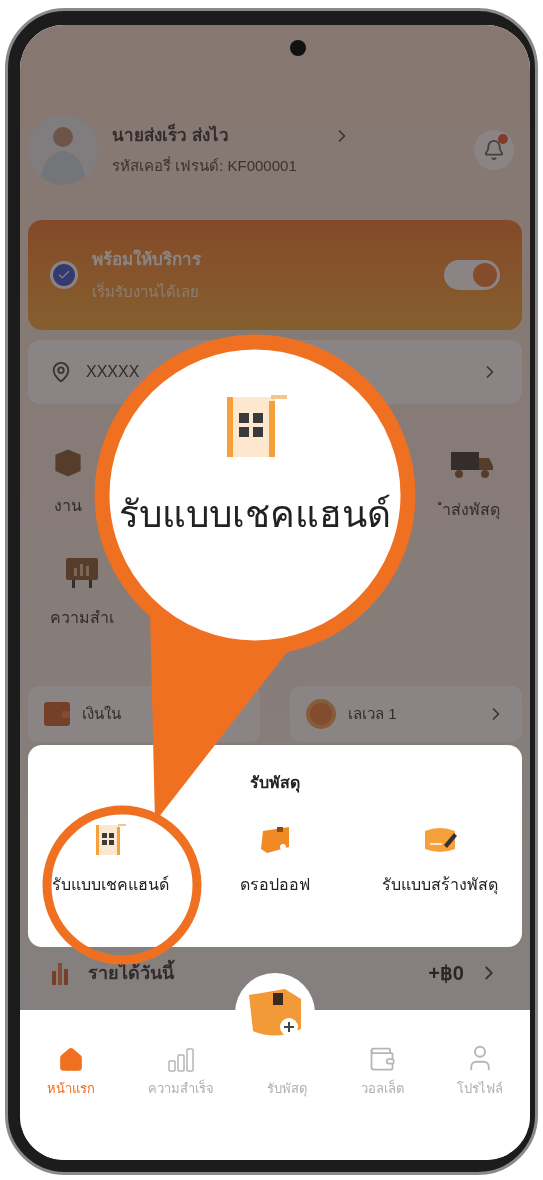  Describe the element at coordinates (472, 275) in the screenshot. I see `availability-toggle` at that location.